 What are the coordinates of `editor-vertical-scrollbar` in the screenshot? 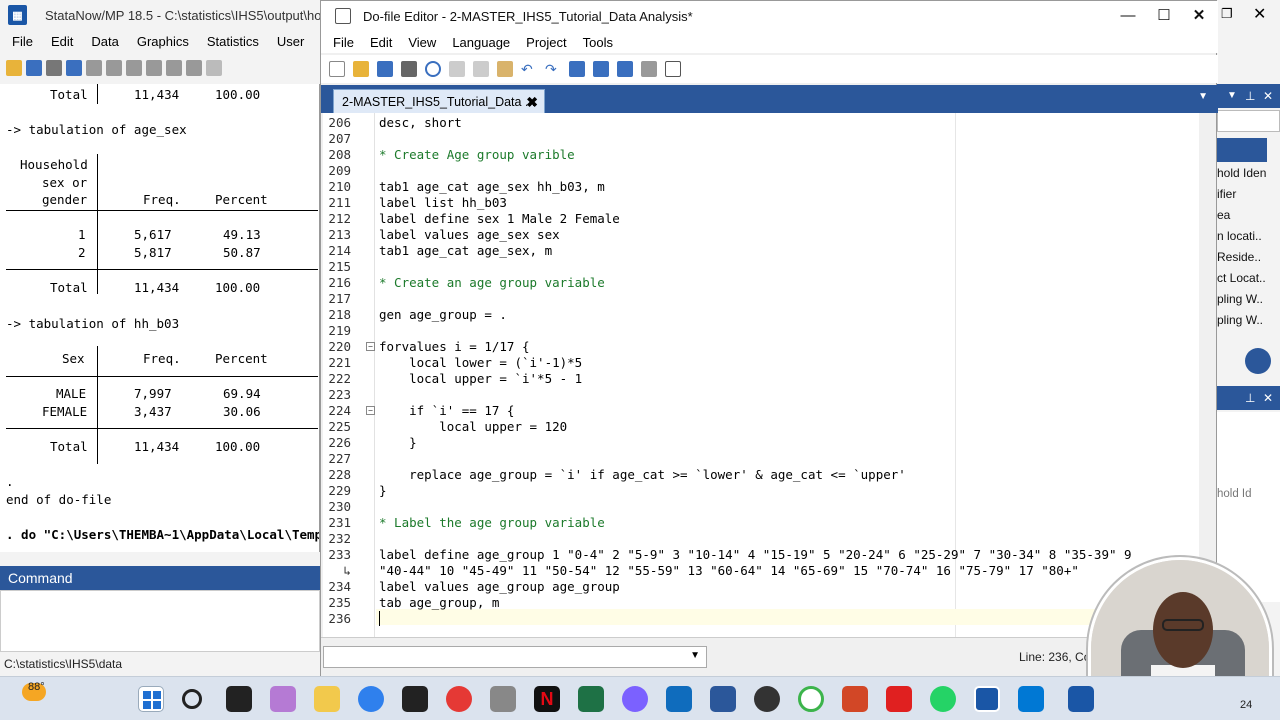 It's located at (1207, 375).